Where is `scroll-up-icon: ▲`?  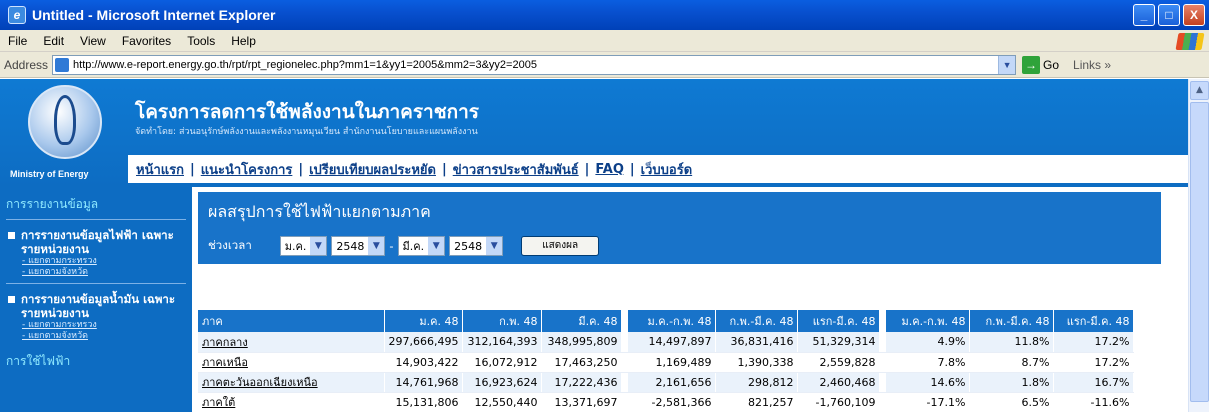
scroll-up-icon: ▲ is located at coordinates (1199, 90).